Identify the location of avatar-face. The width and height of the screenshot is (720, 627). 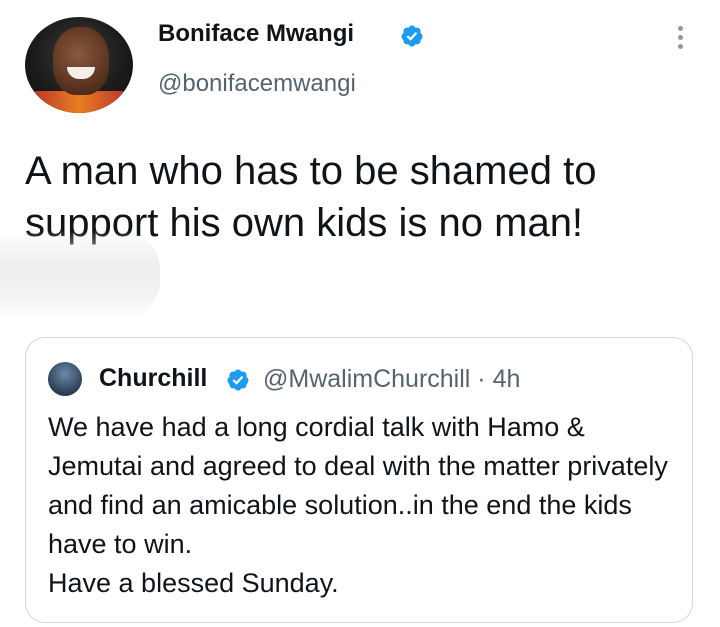
(81, 61).